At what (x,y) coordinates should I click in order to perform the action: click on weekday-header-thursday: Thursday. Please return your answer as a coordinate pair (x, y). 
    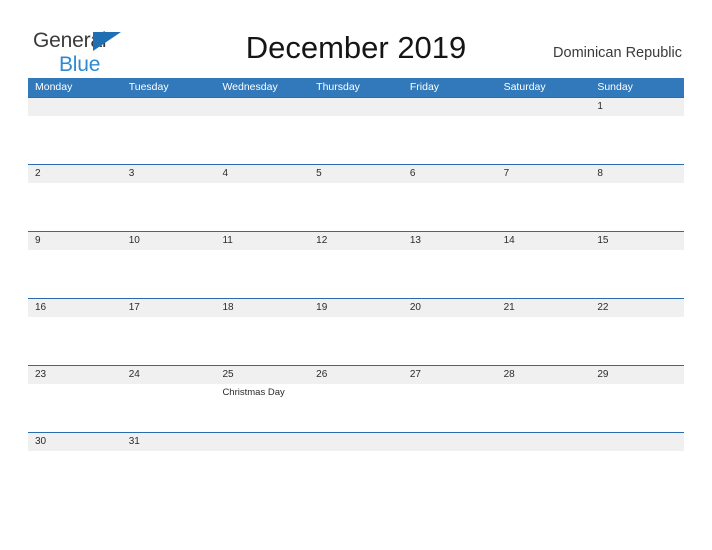
    Looking at the image, I should click on (338, 87).